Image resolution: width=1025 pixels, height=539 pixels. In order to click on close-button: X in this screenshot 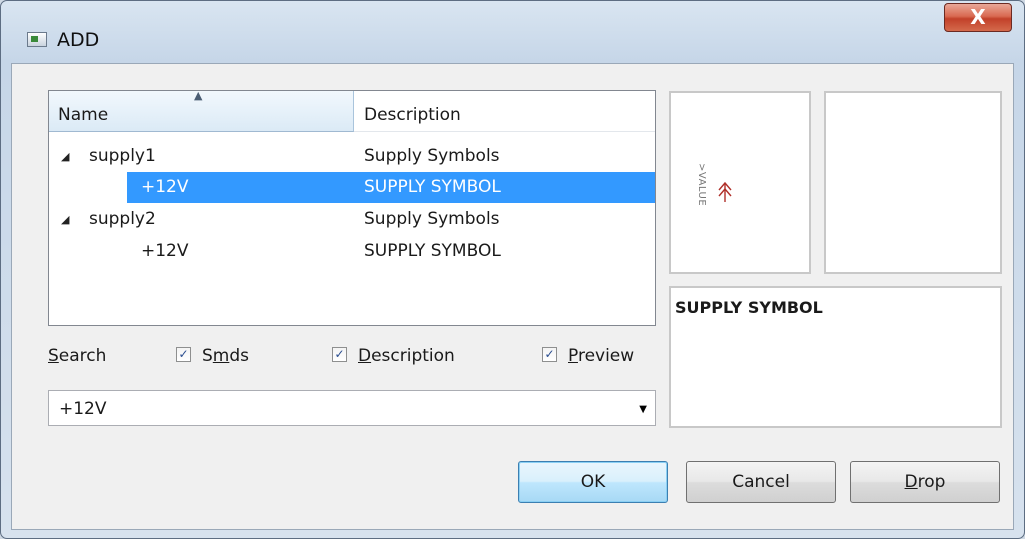, I will do `click(978, 17)`.